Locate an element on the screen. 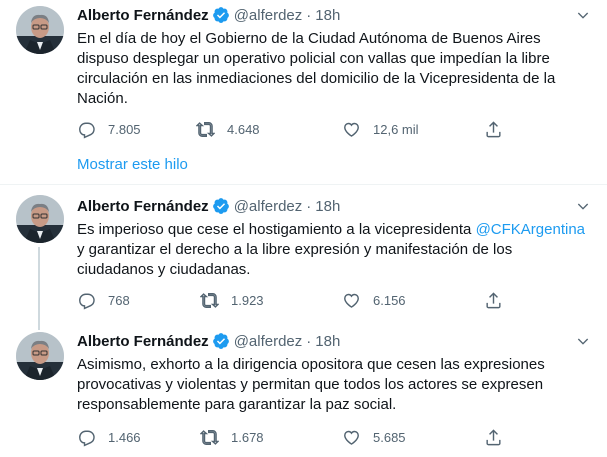  retweet-button: 1.678 is located at coordinates (232, 437).